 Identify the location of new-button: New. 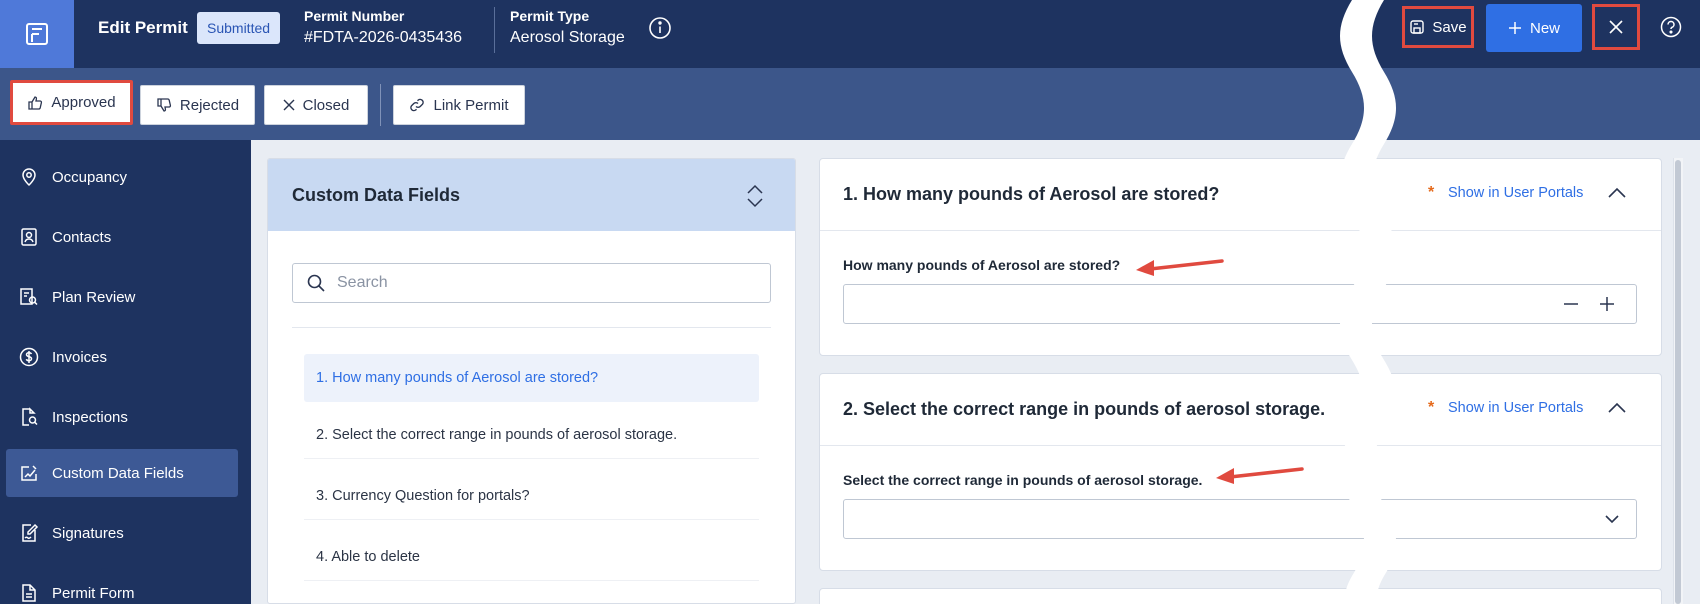
(1534, 28).